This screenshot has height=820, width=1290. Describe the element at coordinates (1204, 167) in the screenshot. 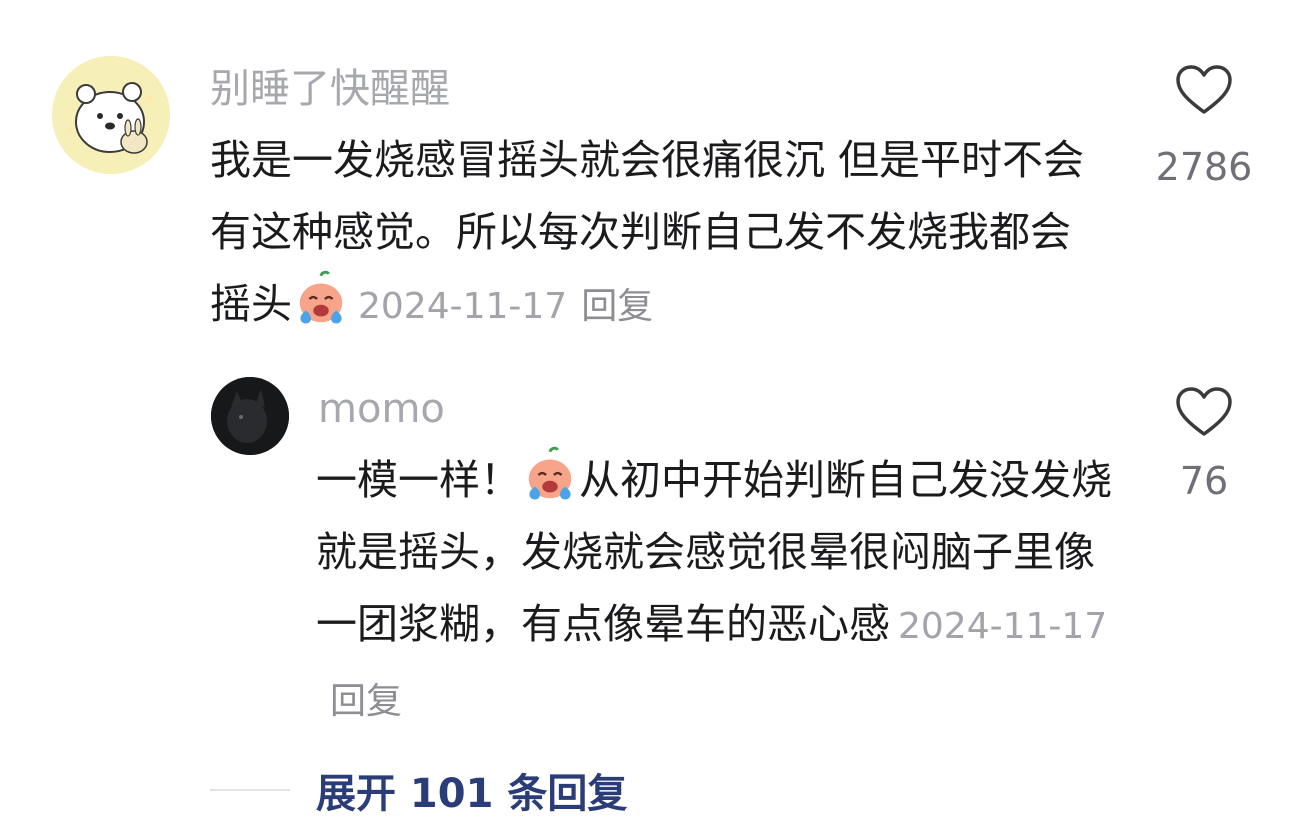

I see `like-count: 2786` at that location.